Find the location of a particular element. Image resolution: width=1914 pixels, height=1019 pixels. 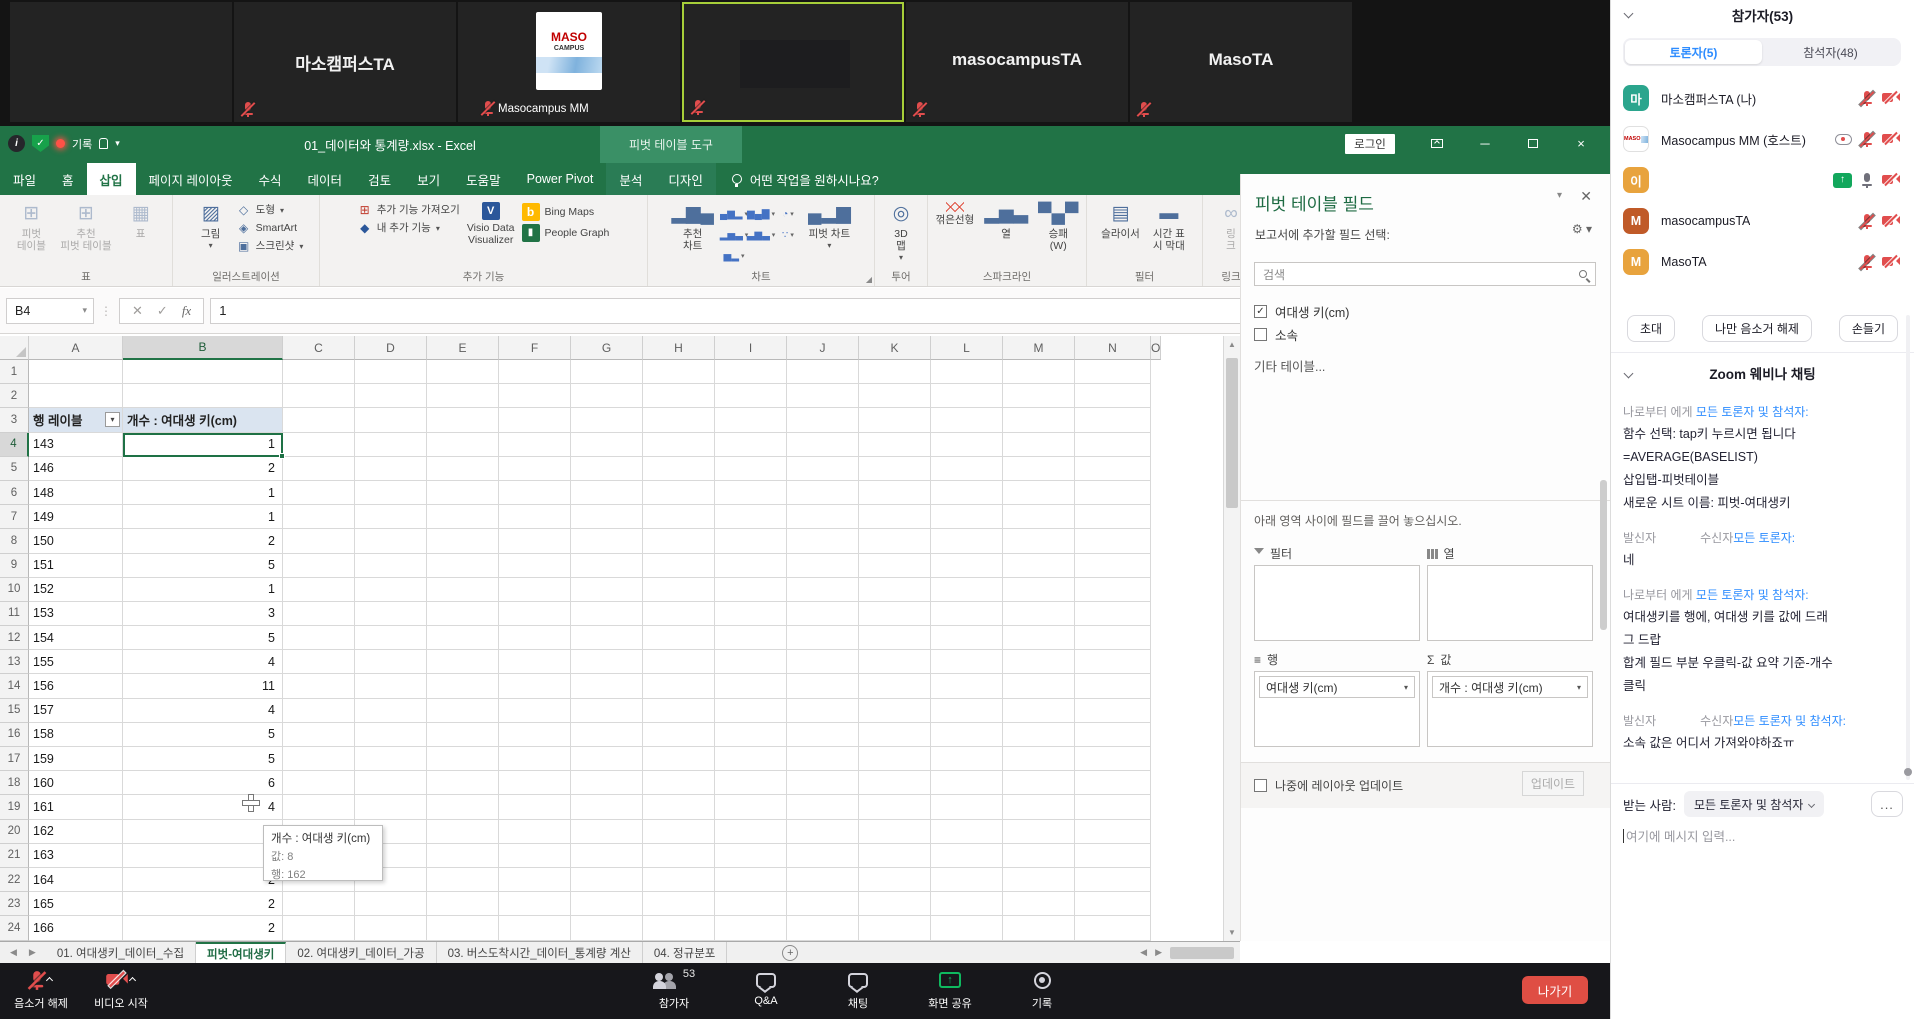

insert-function-icon: fx is located at coordinates (186, 311).